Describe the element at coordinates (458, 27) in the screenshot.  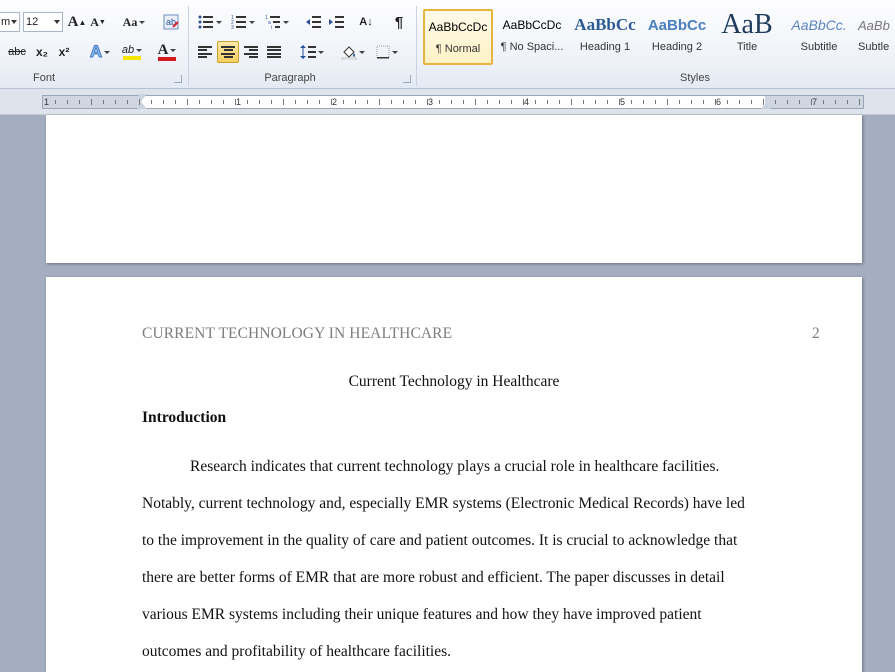
I see `style-normal-sample: AaBbCcDc` at that location.